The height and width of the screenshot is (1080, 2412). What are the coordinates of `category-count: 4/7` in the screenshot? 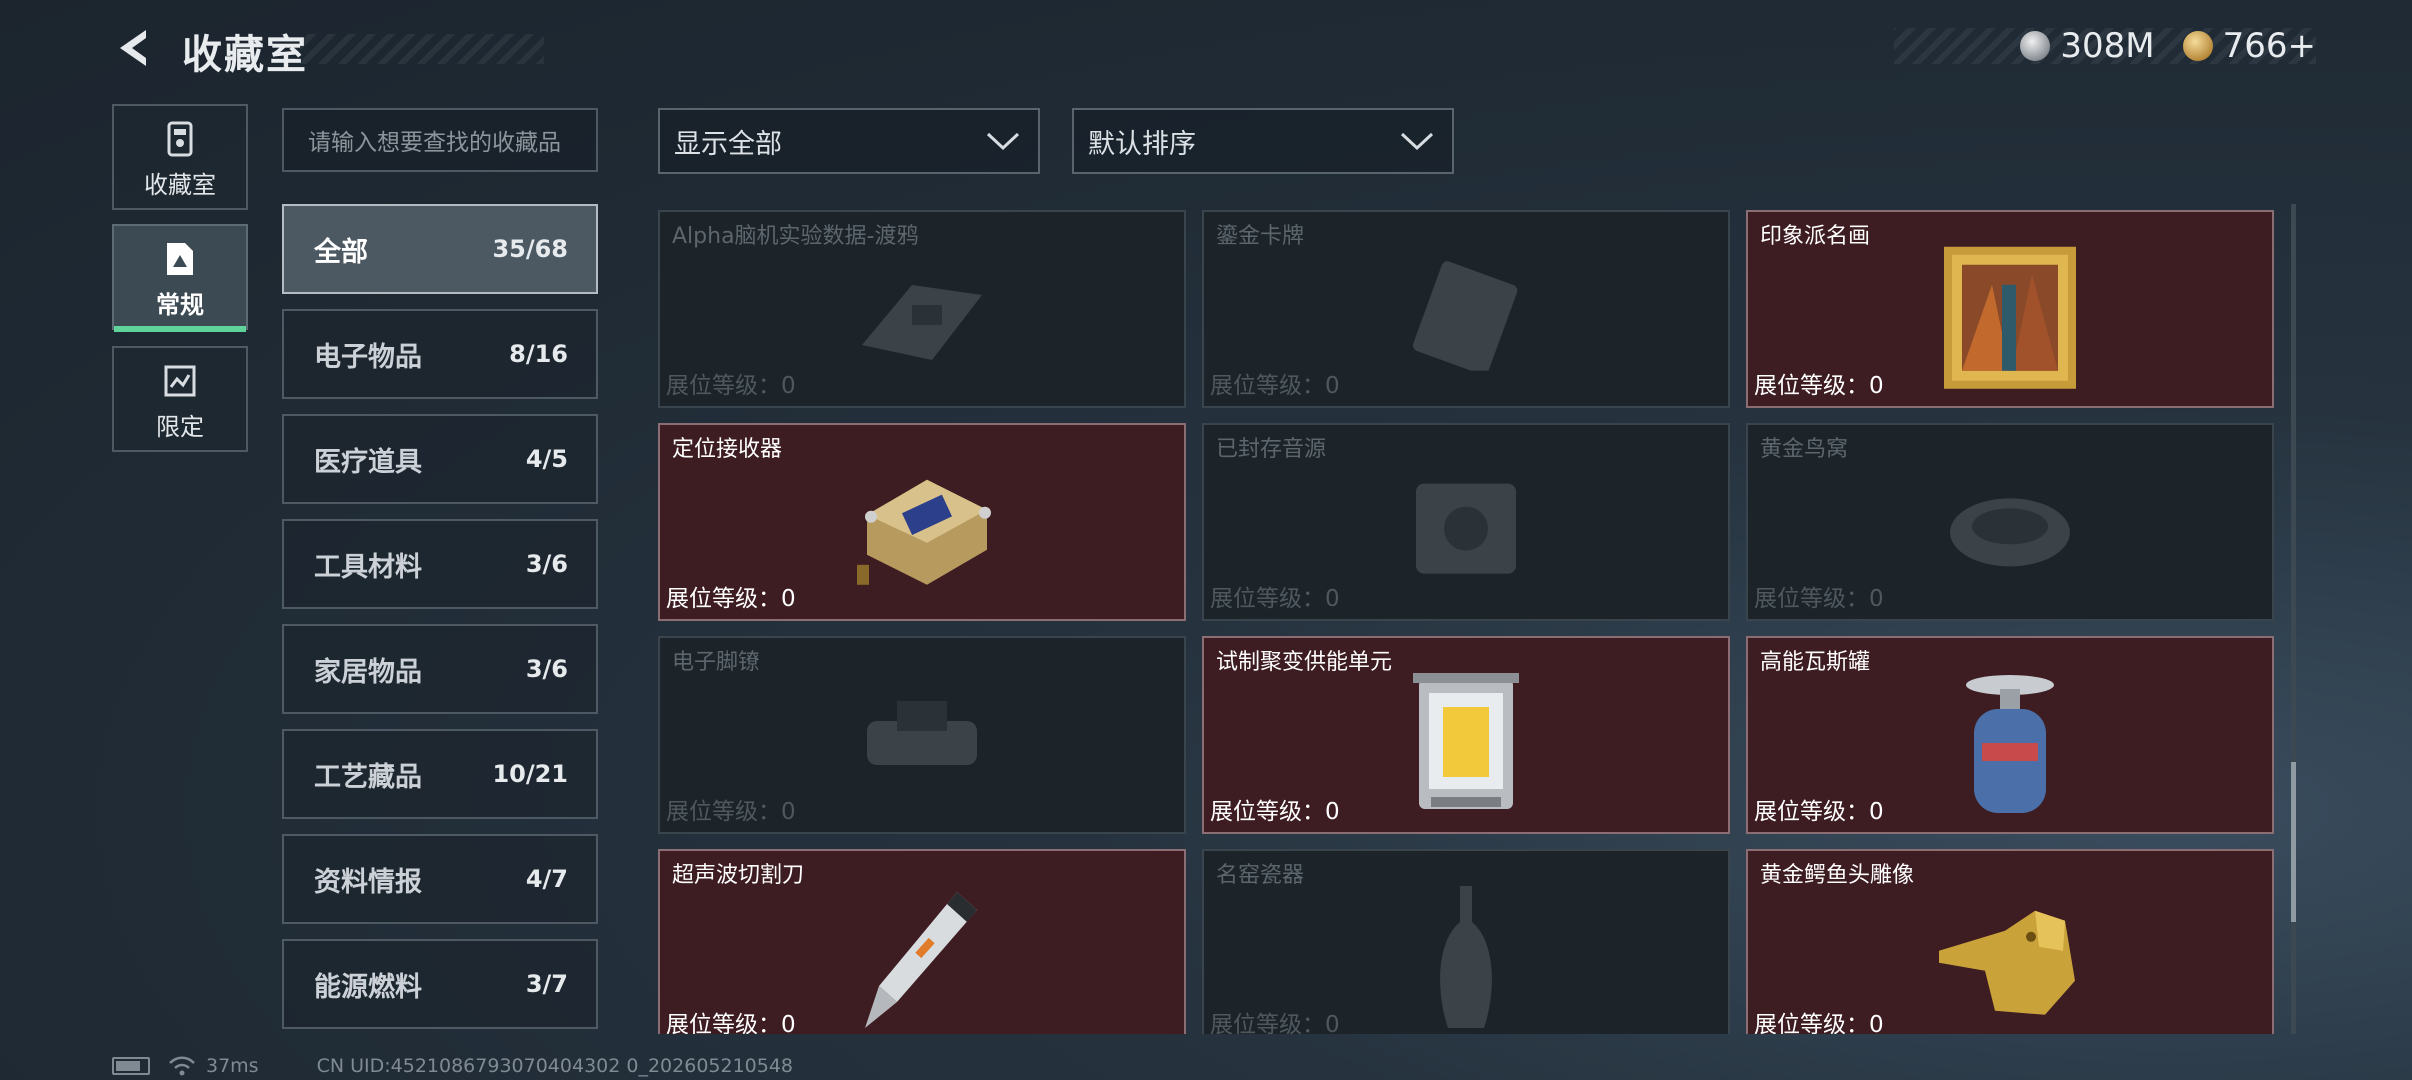 It's located at (546, 879).